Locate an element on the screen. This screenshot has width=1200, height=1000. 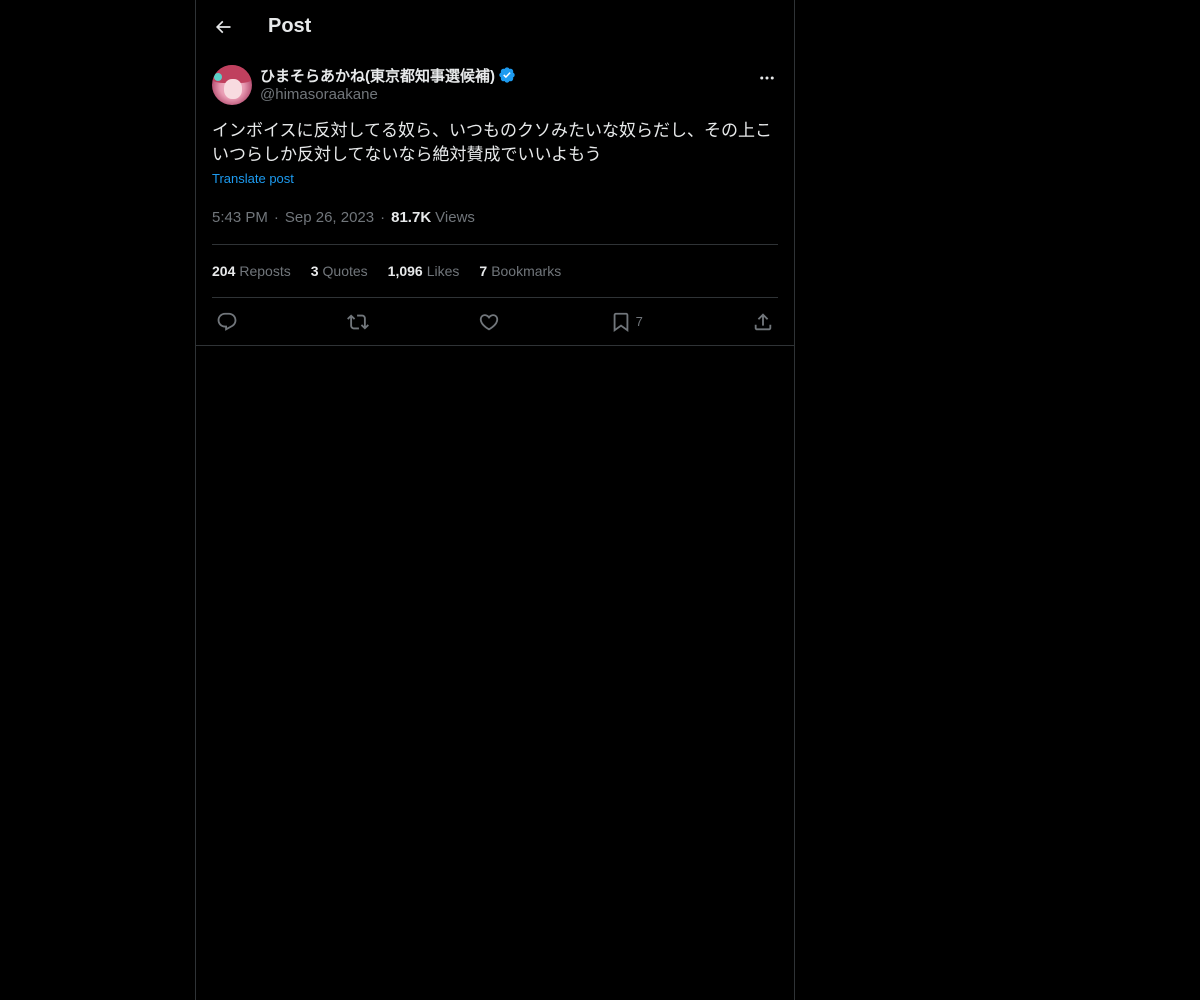
repost-button is located at coordinates (358, 322).